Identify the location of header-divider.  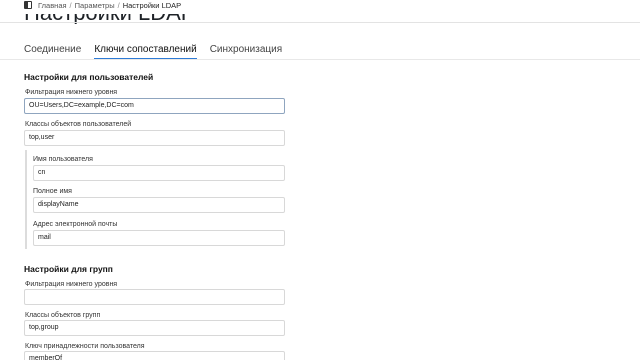
(320, 22).